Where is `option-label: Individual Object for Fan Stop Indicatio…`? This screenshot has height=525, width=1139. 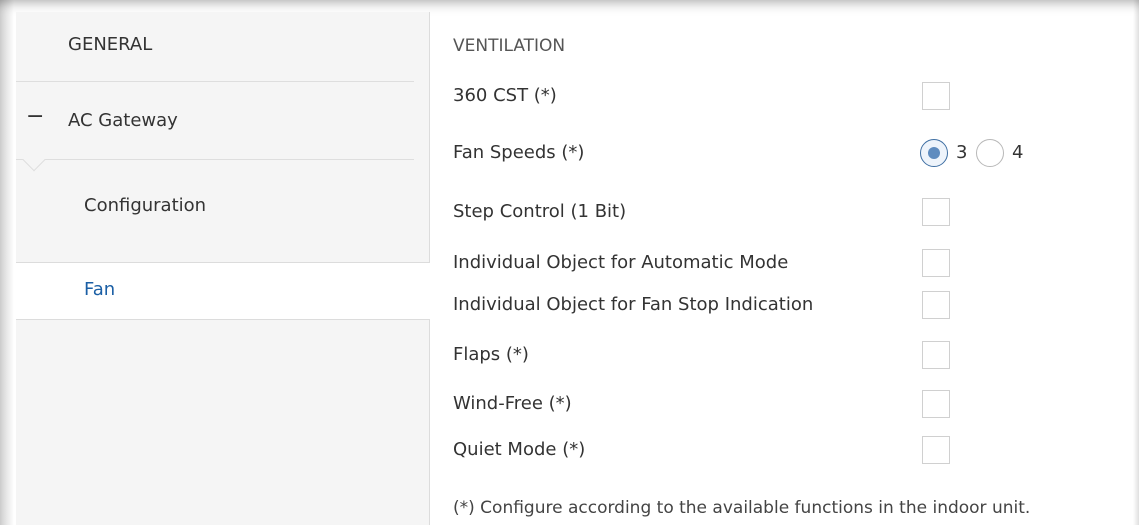 option-label: Individual Object for Fan Stop Indicatio… is located at coordinates (633, 304).